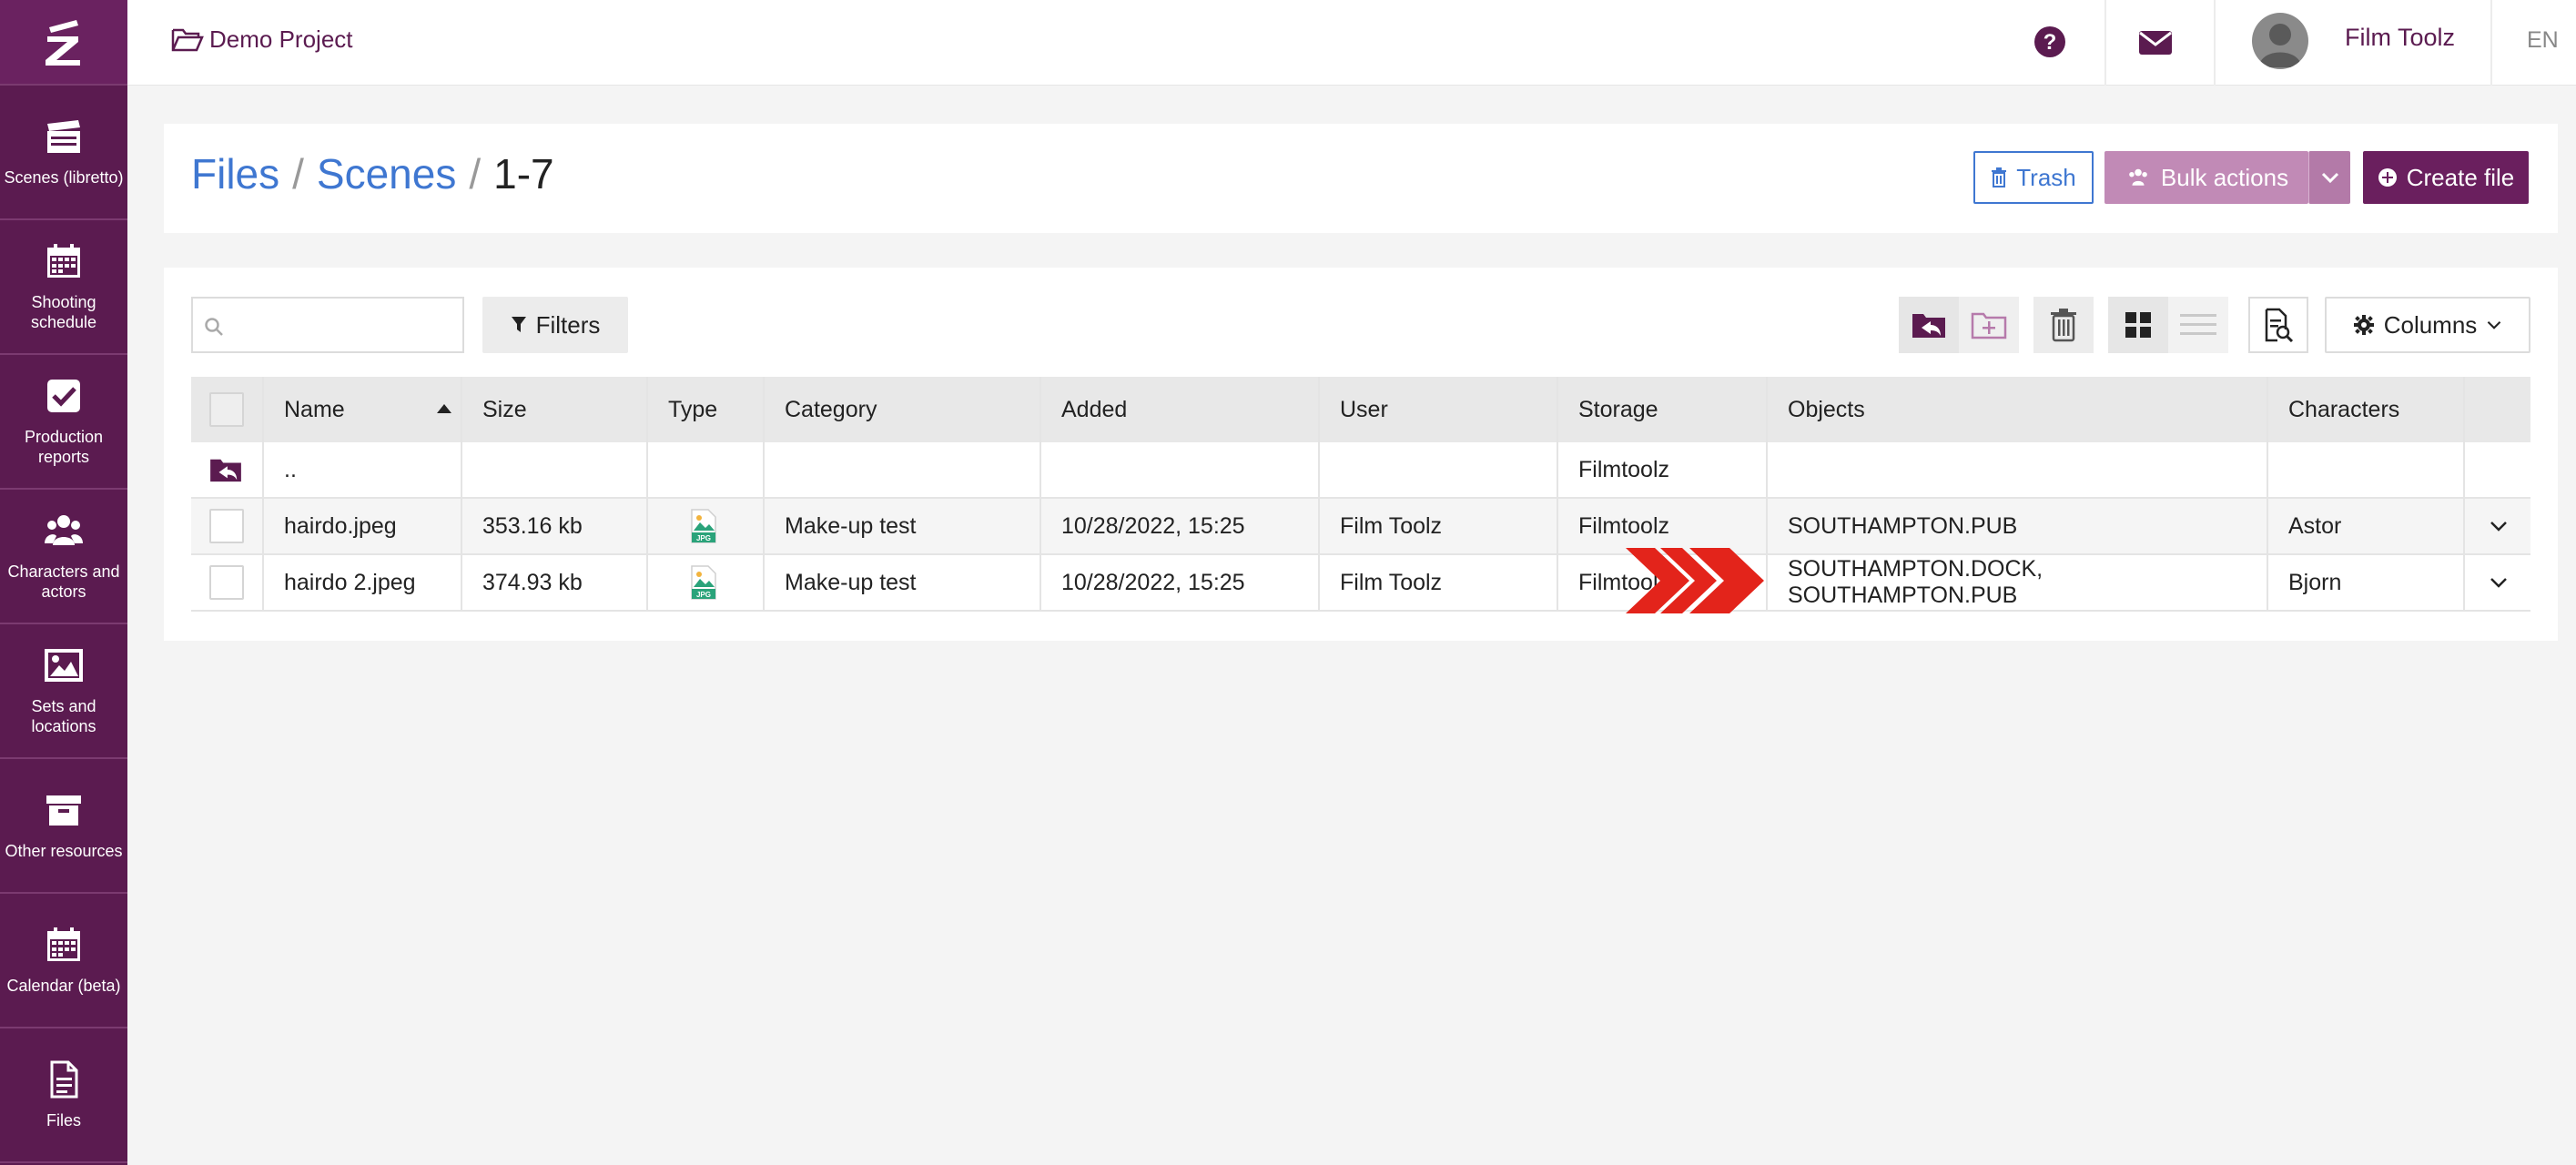 The image size is (2576, 1165). I want to click on header-card: Files / Scenes / 1-7 Trash Bulk actions, so click(1361, 178).